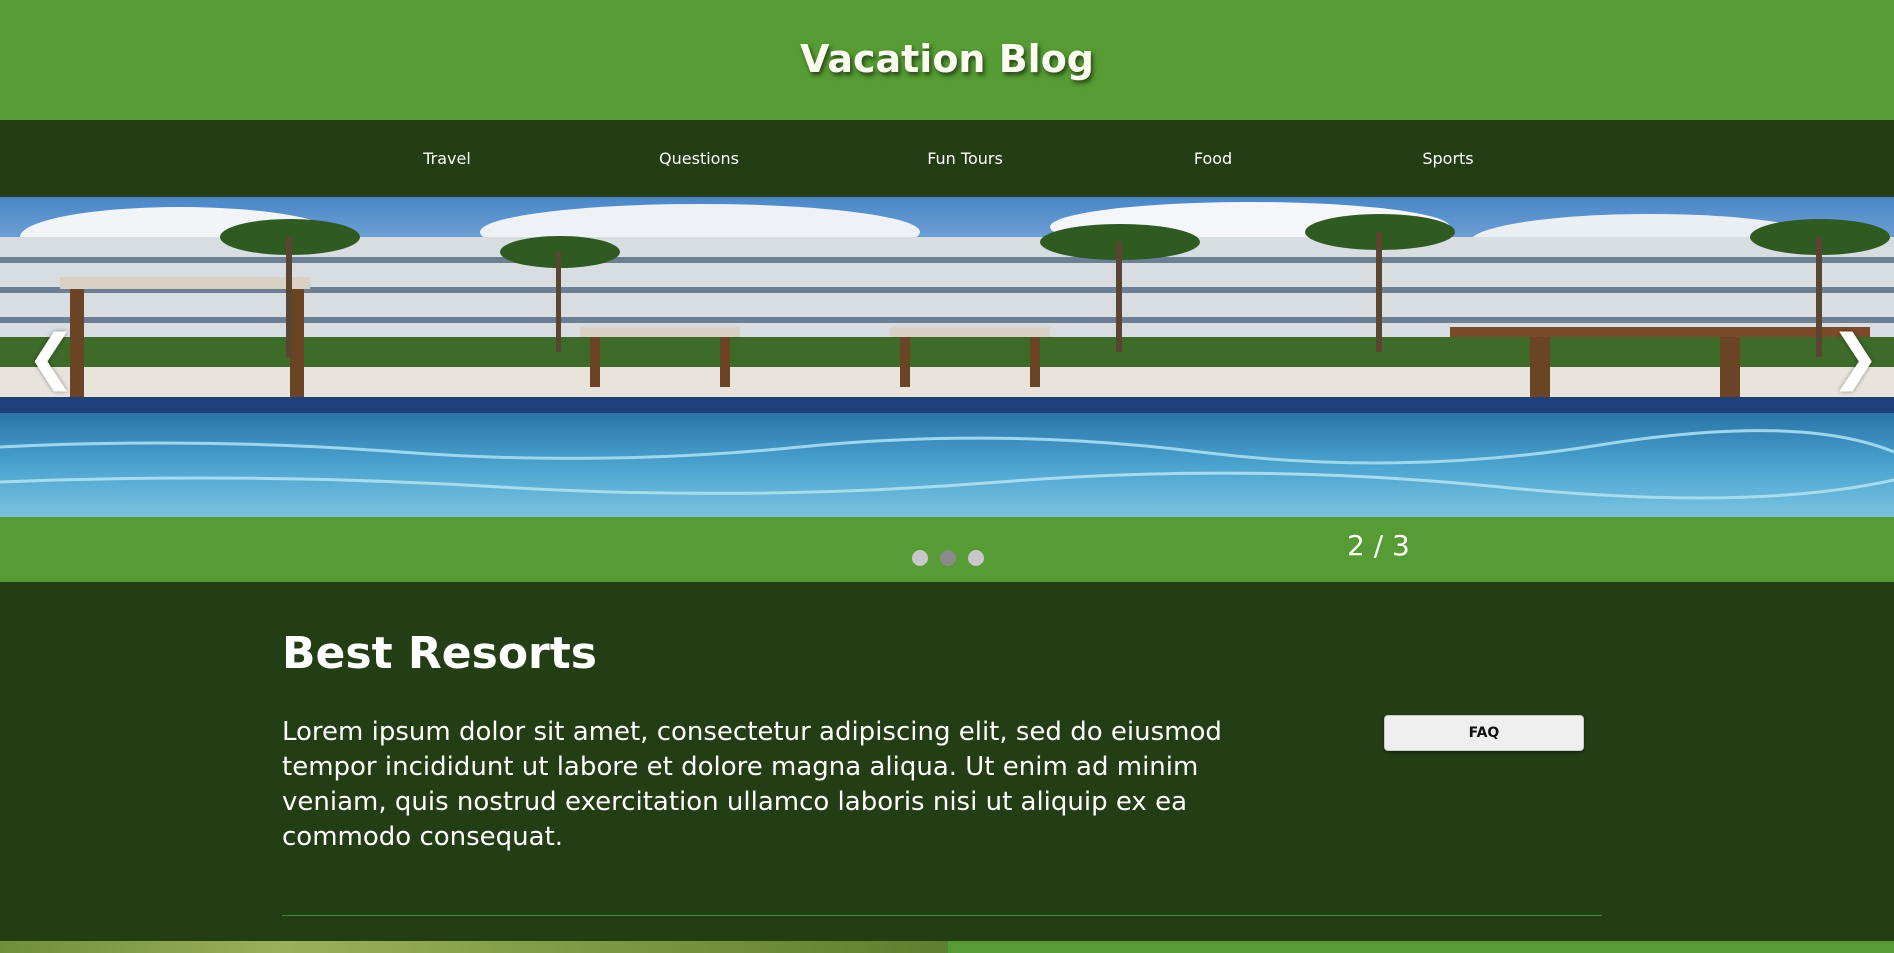 The height and width of the screenshot is (953, 1894). Describe the element at coordinates (1421, 947) in the screenshot. I see `bottom-panel` at that location.